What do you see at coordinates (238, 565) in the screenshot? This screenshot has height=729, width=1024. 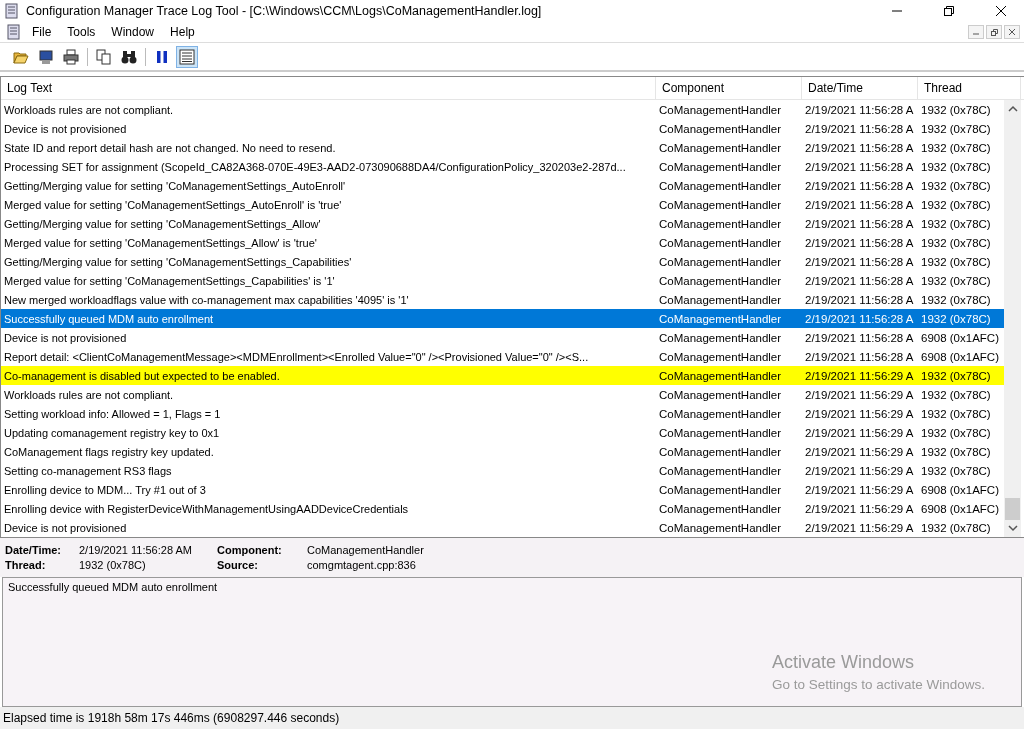 I see `detail-label: Source:` at bounding box center [238, 565].